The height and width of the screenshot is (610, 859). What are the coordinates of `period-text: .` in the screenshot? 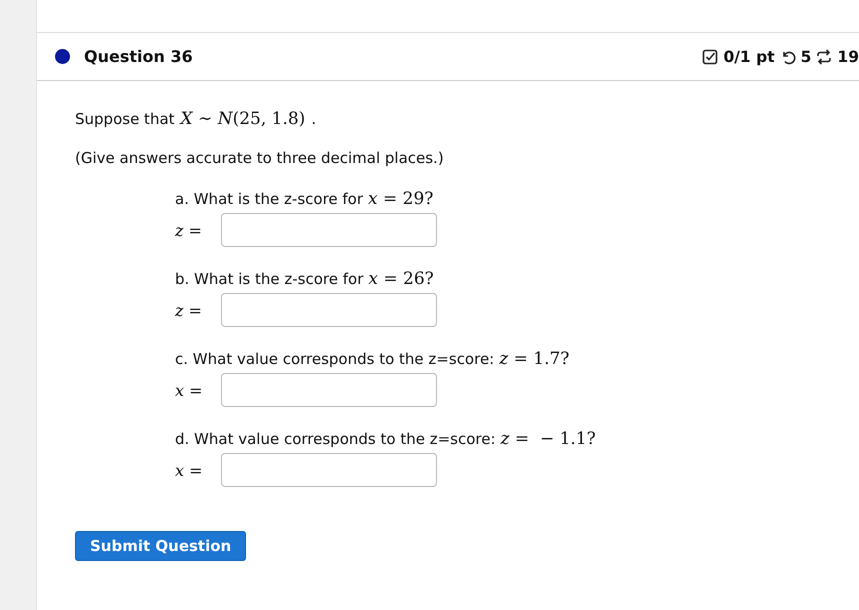 It's located at (313, 119).